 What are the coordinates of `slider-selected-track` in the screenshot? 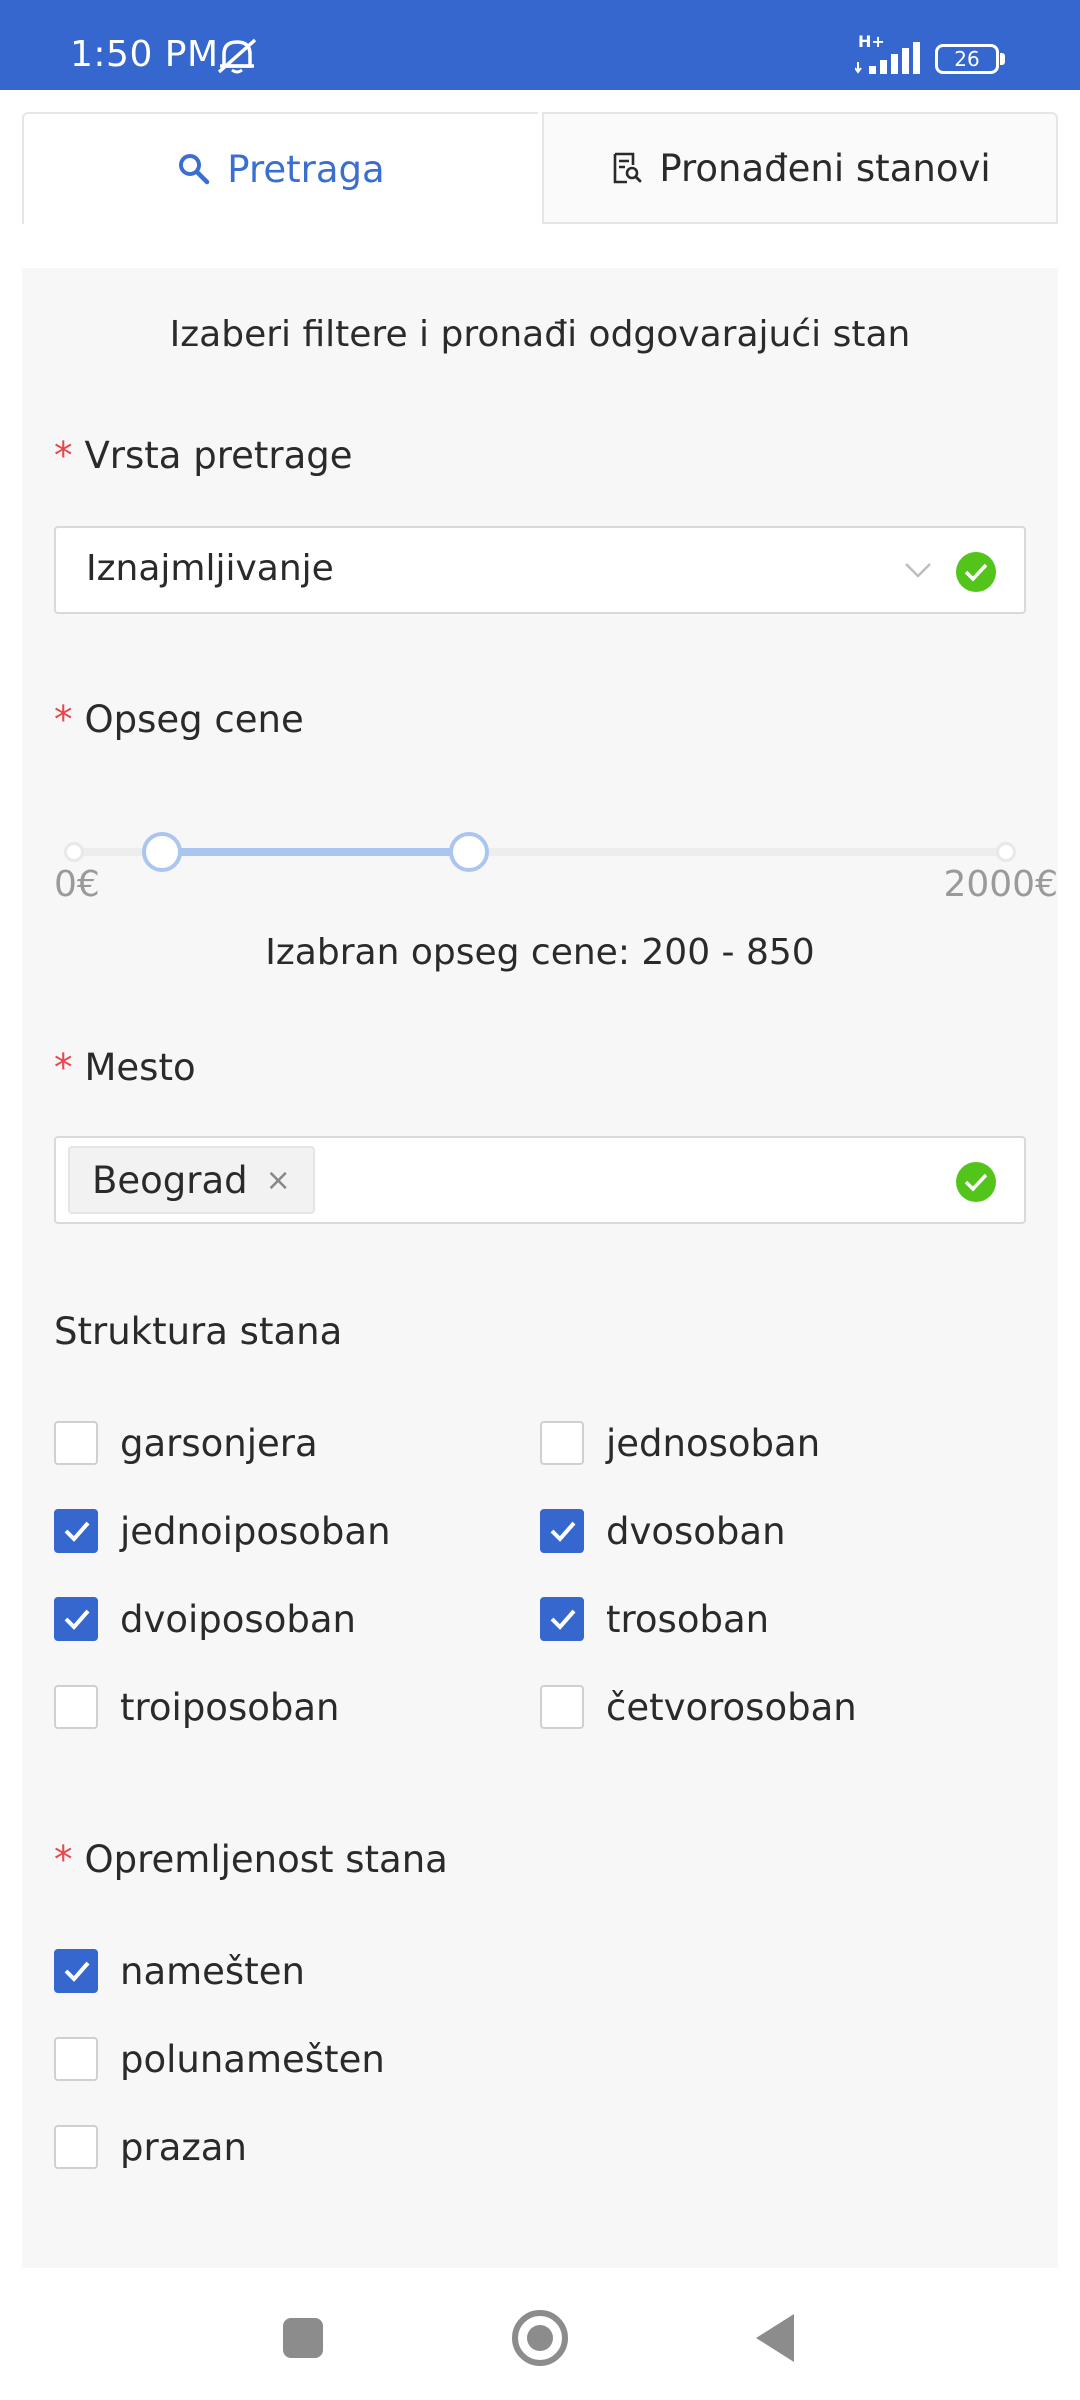 It's located at (316, 852).